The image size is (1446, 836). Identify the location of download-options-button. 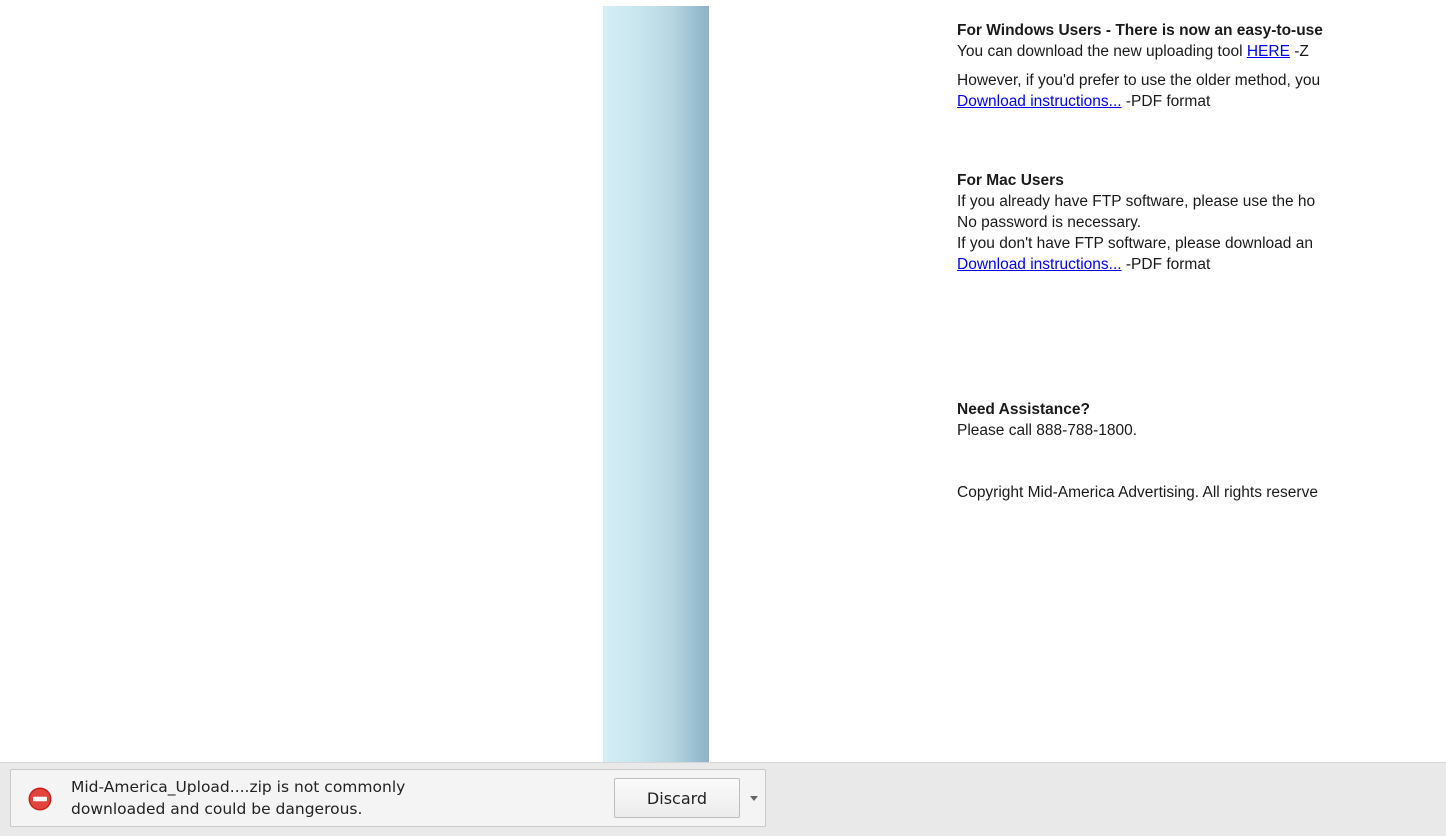
(754, 798).